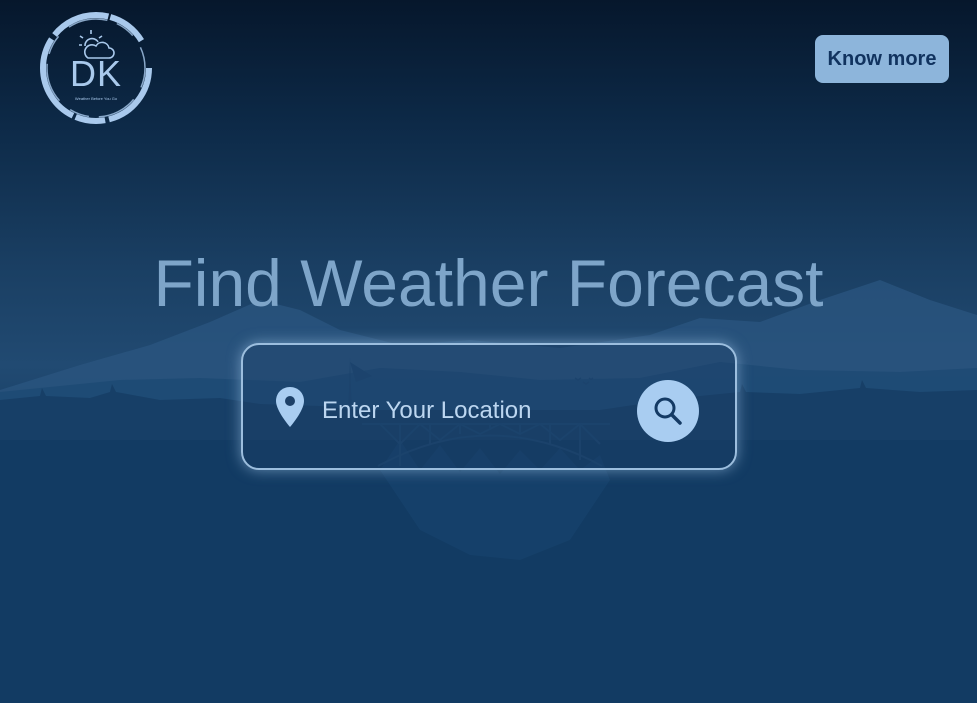  I want to click on map-pin-icon, so click(290, 407).